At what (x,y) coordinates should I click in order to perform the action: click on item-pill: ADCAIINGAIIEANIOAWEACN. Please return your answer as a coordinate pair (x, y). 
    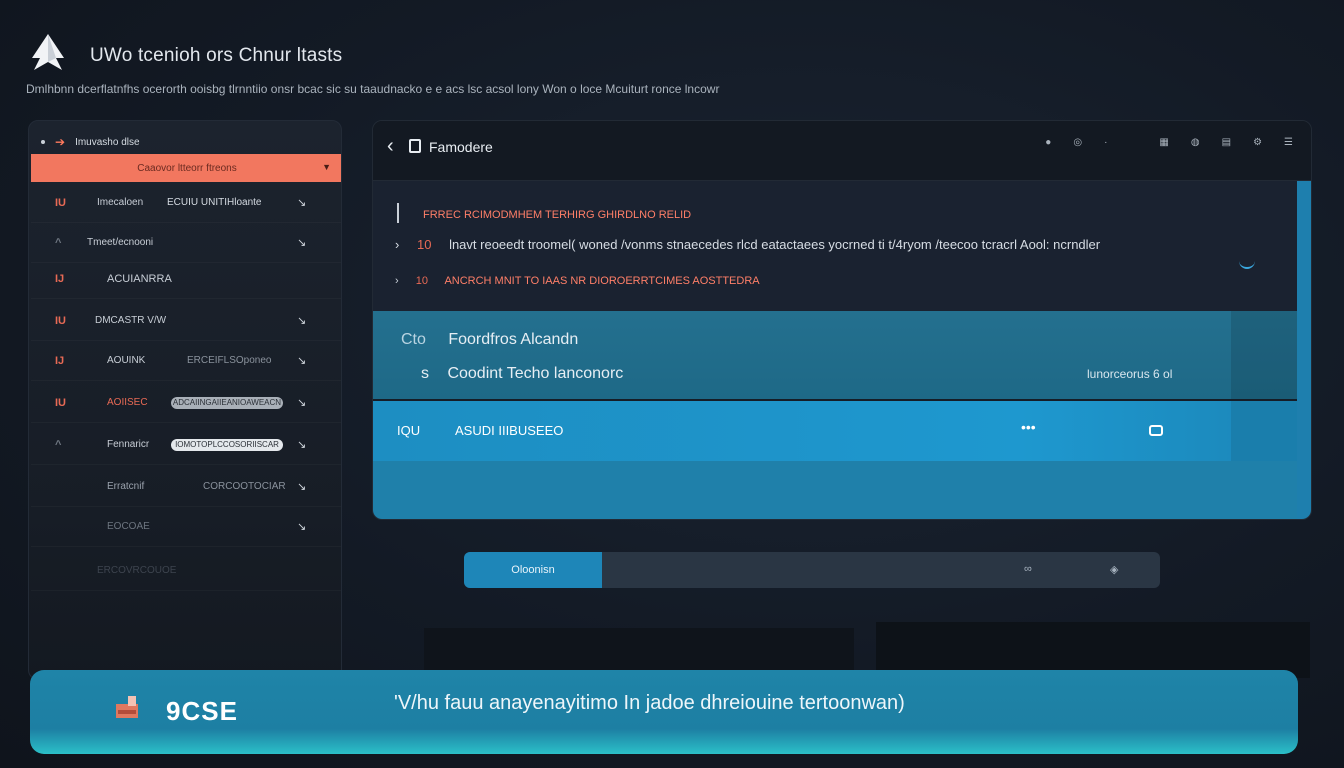
    Looking at the image, I should click on (227, 402).